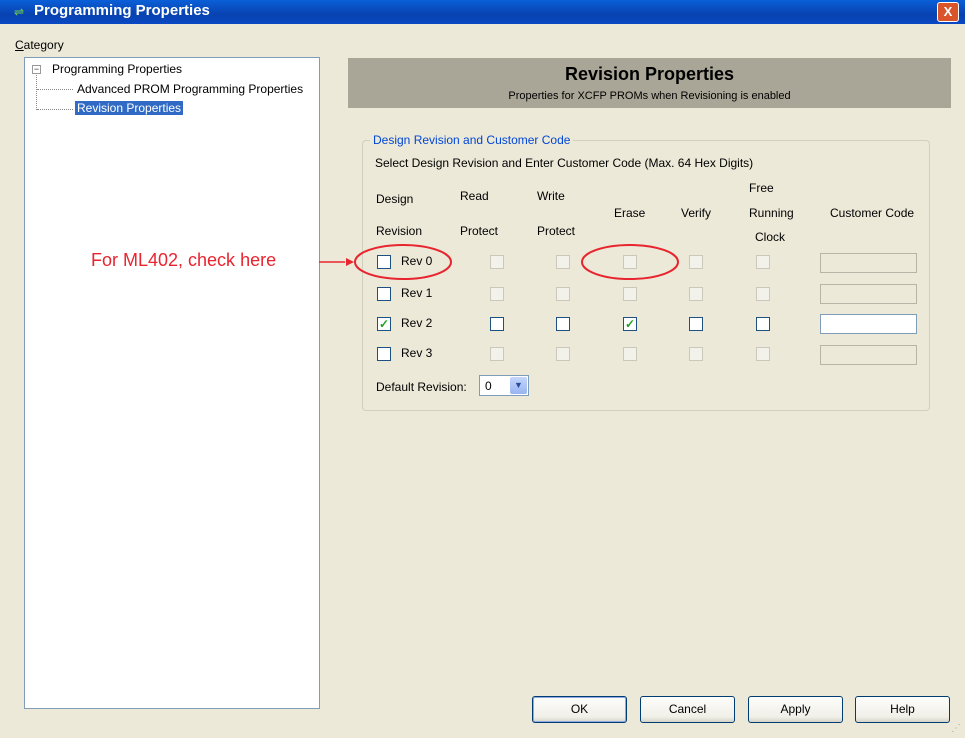 The width and height of the screenshot is (965, 738). I want to click on apply-button: Apply, so click(795, 709).